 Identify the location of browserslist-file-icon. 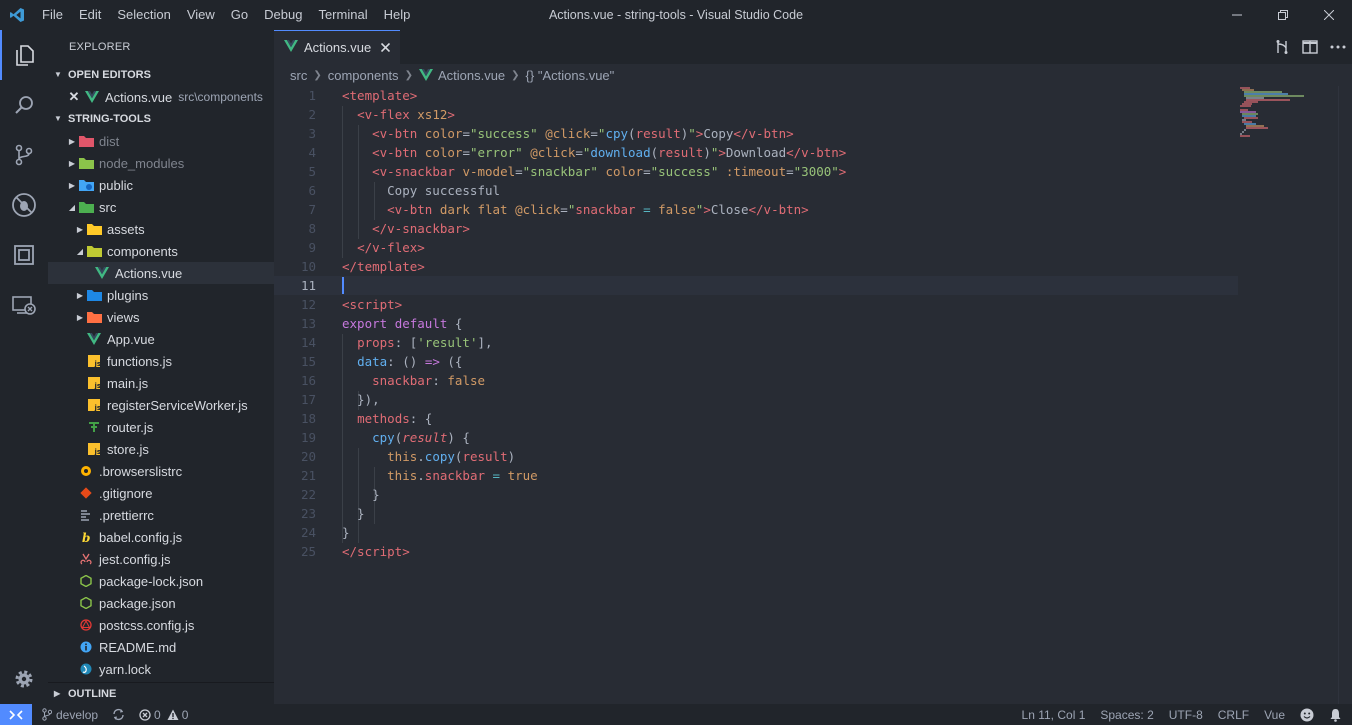
(86, 471).